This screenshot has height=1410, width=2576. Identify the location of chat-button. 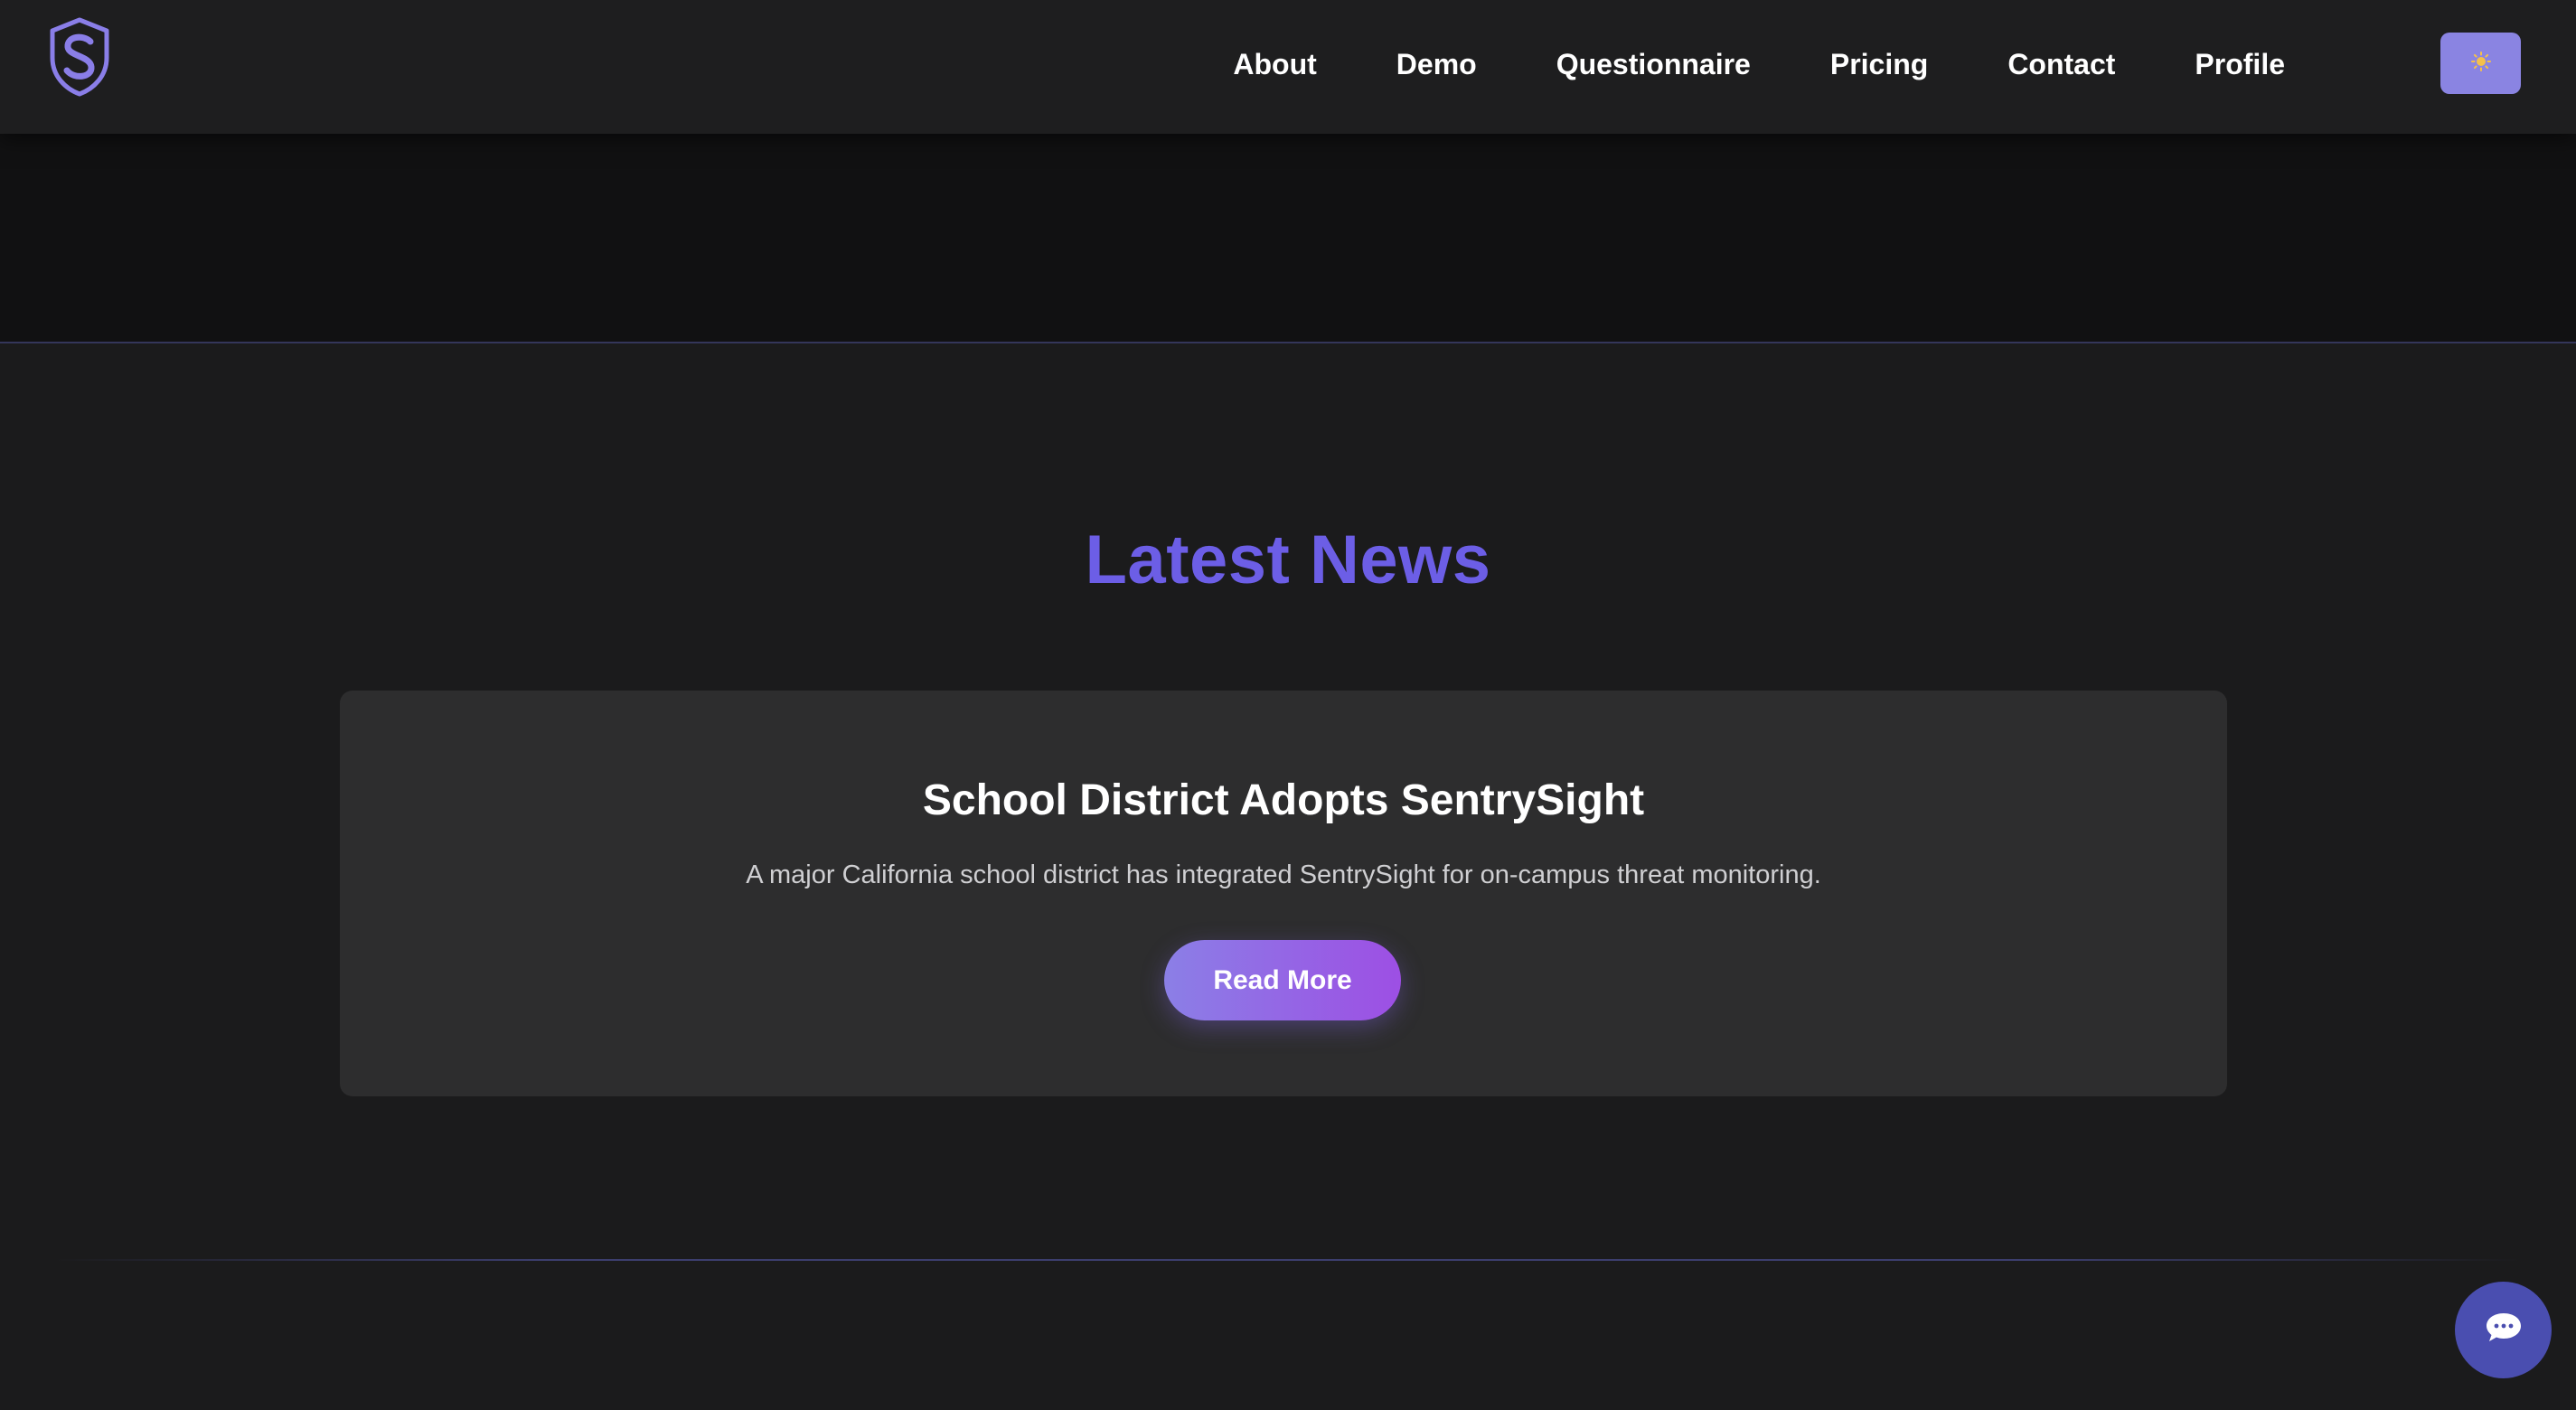
(2503, 1330).